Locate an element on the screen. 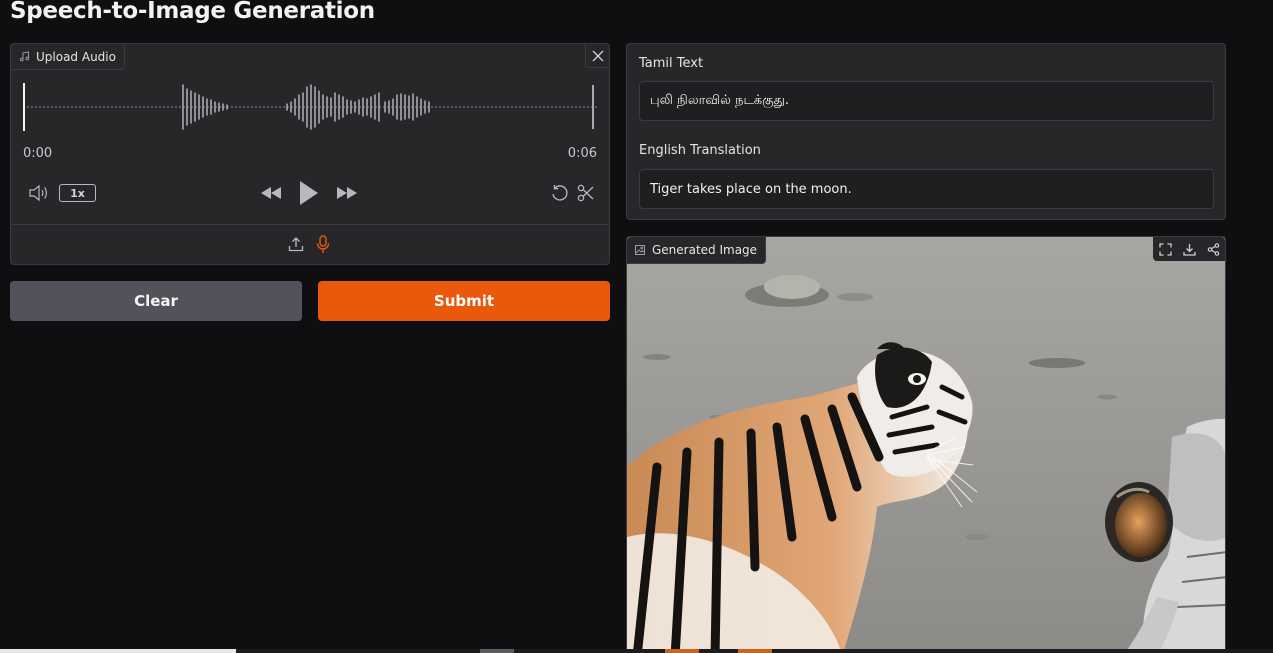  download-icon is located at coordinates (1189, 249).